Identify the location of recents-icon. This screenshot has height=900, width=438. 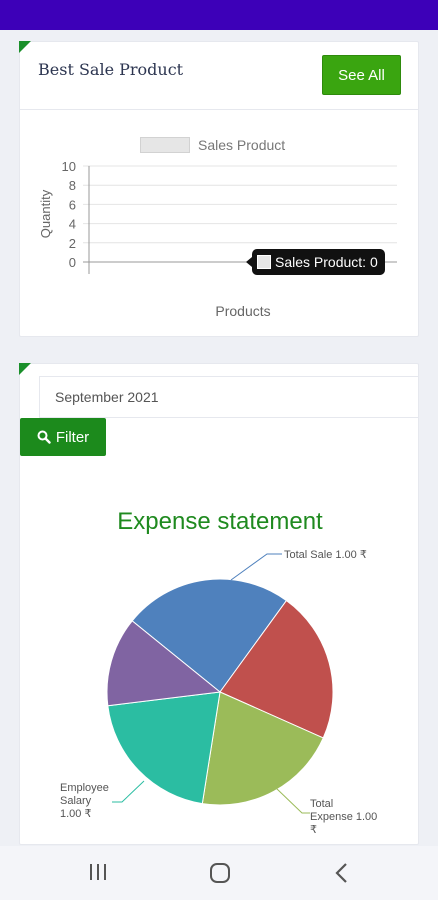
(98, 872).